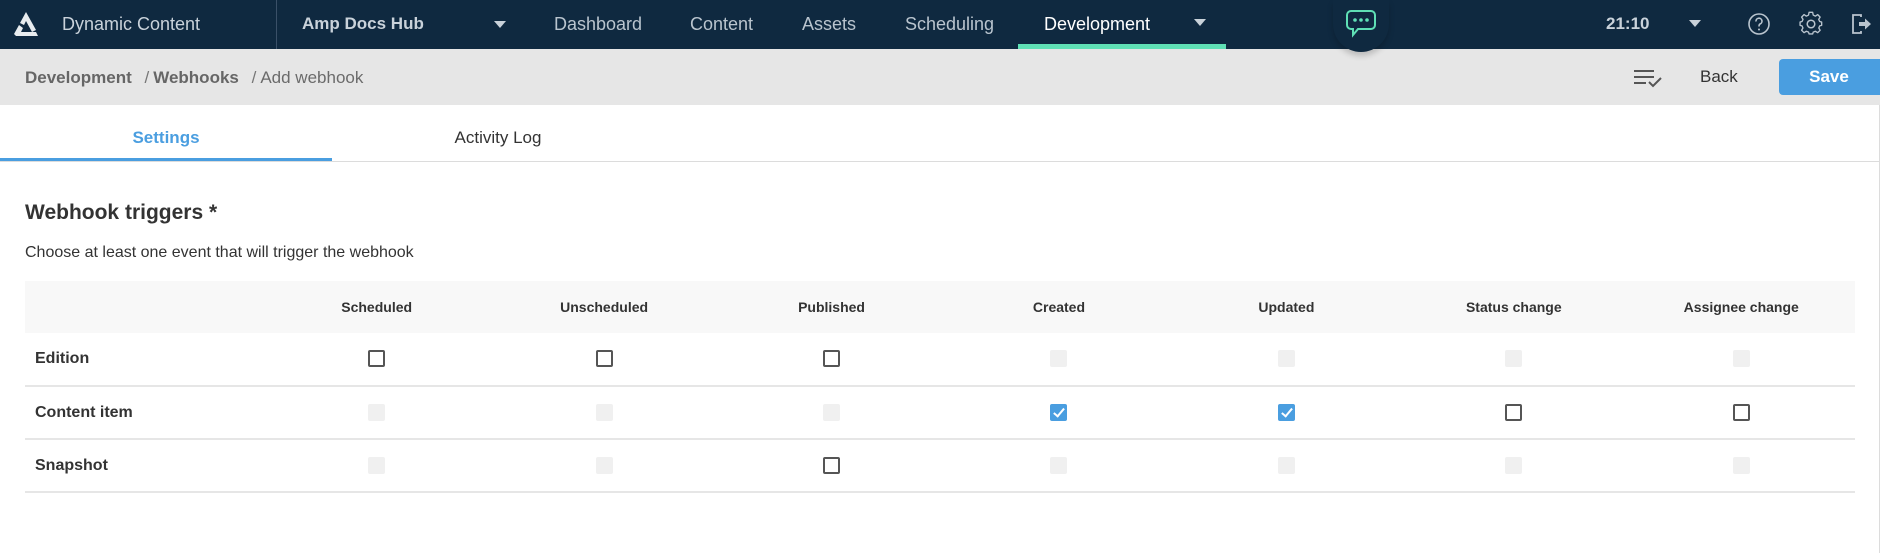  Describe the element at coordinates (1648, 78) in the screenshot. I see `list-check-icon` at that location.